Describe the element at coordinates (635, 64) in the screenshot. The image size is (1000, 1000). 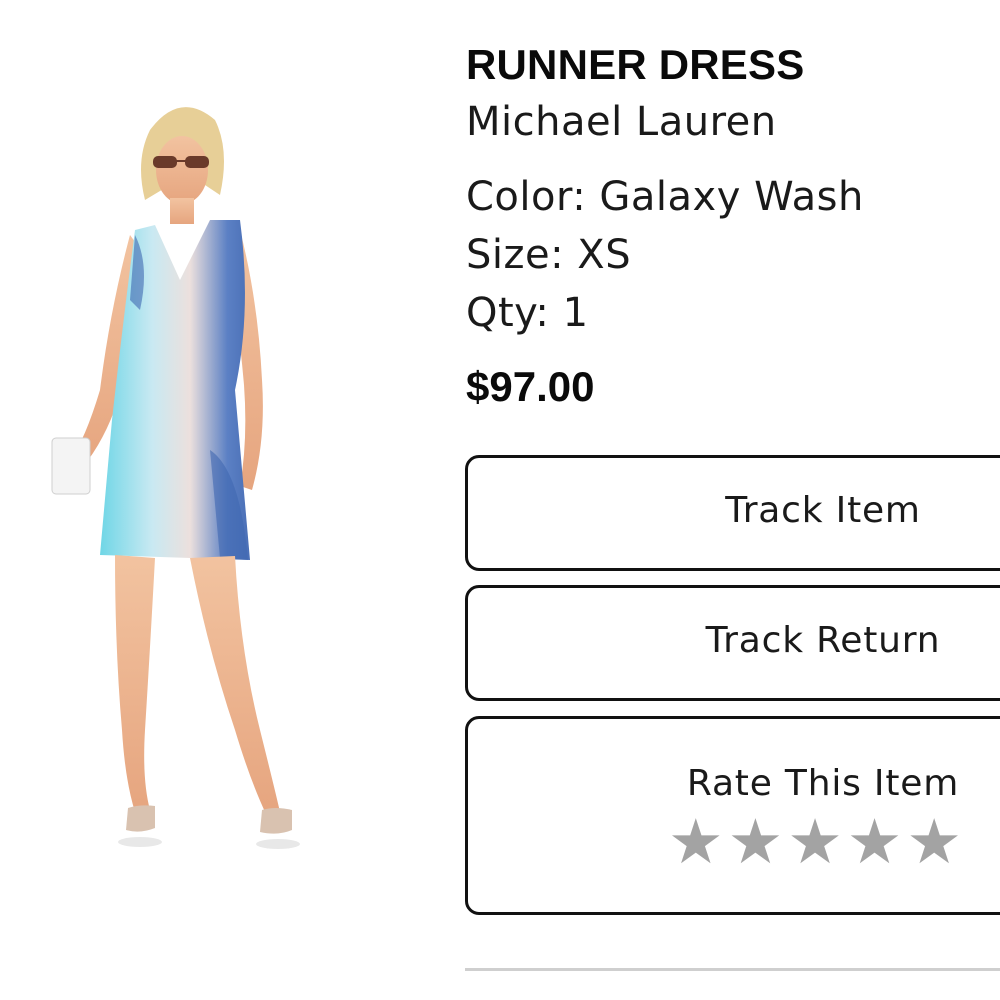
I see `product-title: RUNNER DRESS` at that location.